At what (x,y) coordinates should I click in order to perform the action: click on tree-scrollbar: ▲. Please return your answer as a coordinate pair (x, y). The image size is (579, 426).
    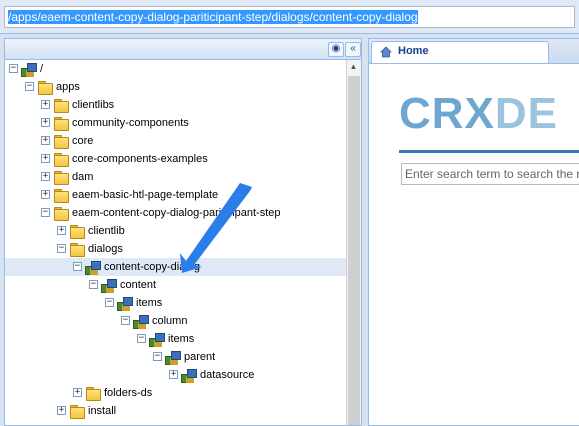
    Looking at the image, I should click on (353, 242).